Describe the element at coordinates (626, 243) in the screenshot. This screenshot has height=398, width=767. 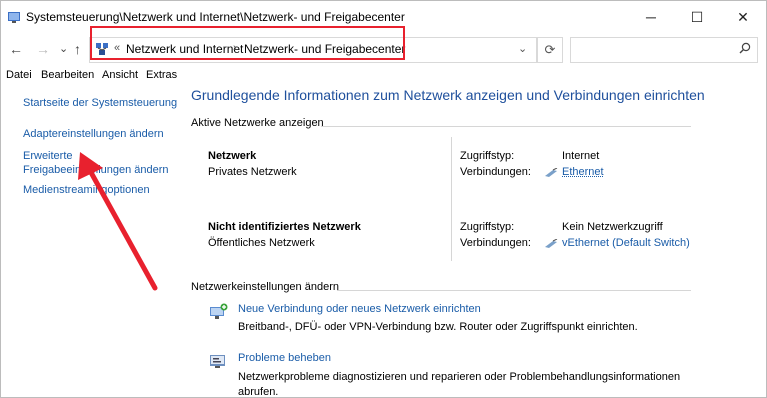
I see `connection-link-vethernet: vEthernet (Default Switch)` at that location.